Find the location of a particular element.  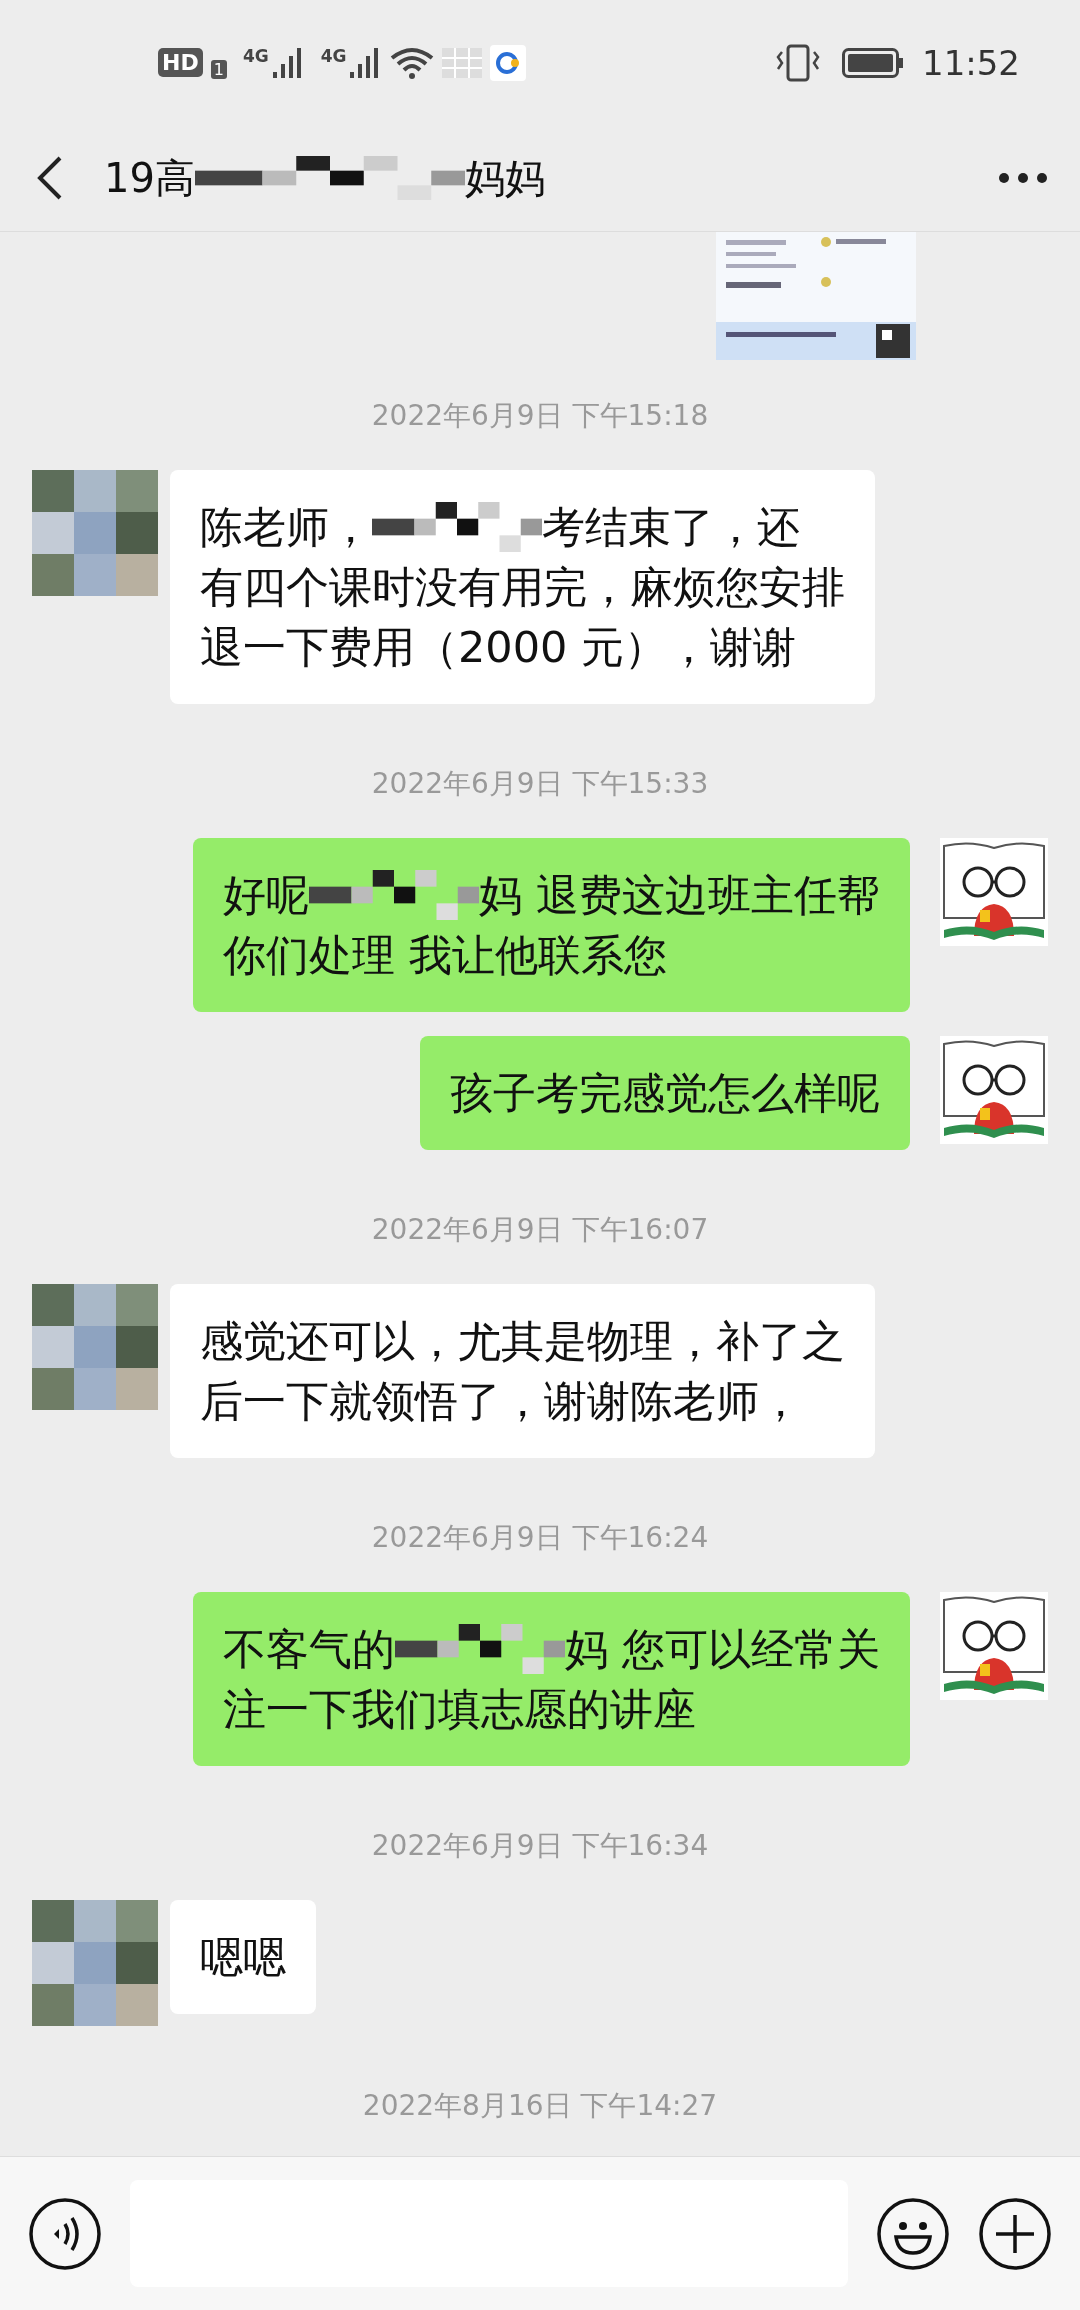

message-text: 妈 退费这边班主任帮 is located at coordinates (679, 895).